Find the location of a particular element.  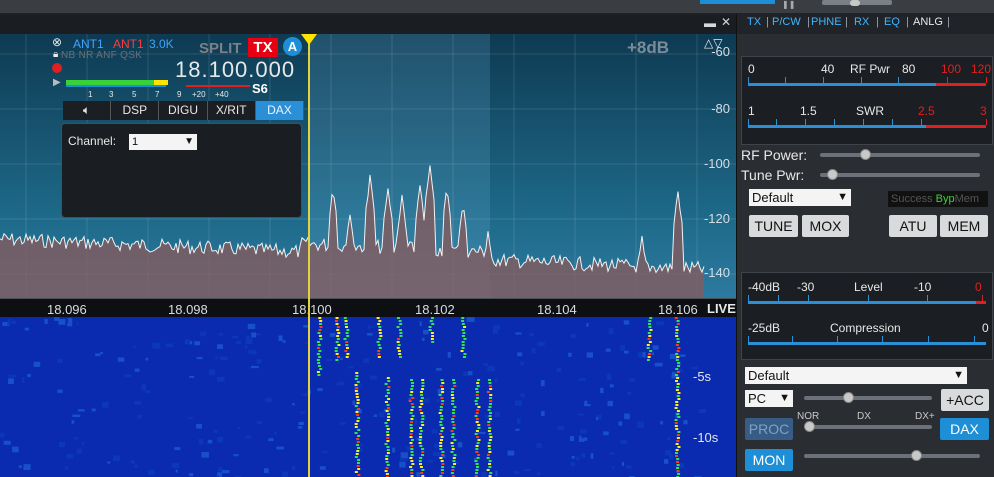

tab-phne: PHNE is located at coordinates (826, 22).